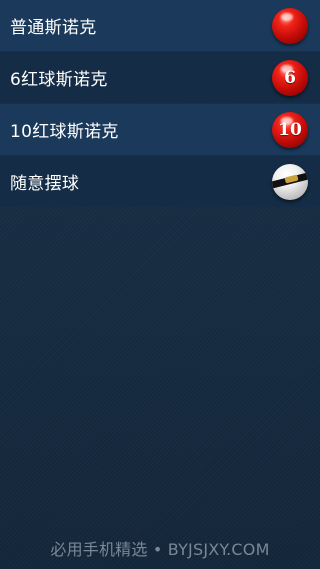  What do you see at coordinates (290, 181) in the screenshot?
I see `cue-ball-icon` at bounding box center [290, 181].